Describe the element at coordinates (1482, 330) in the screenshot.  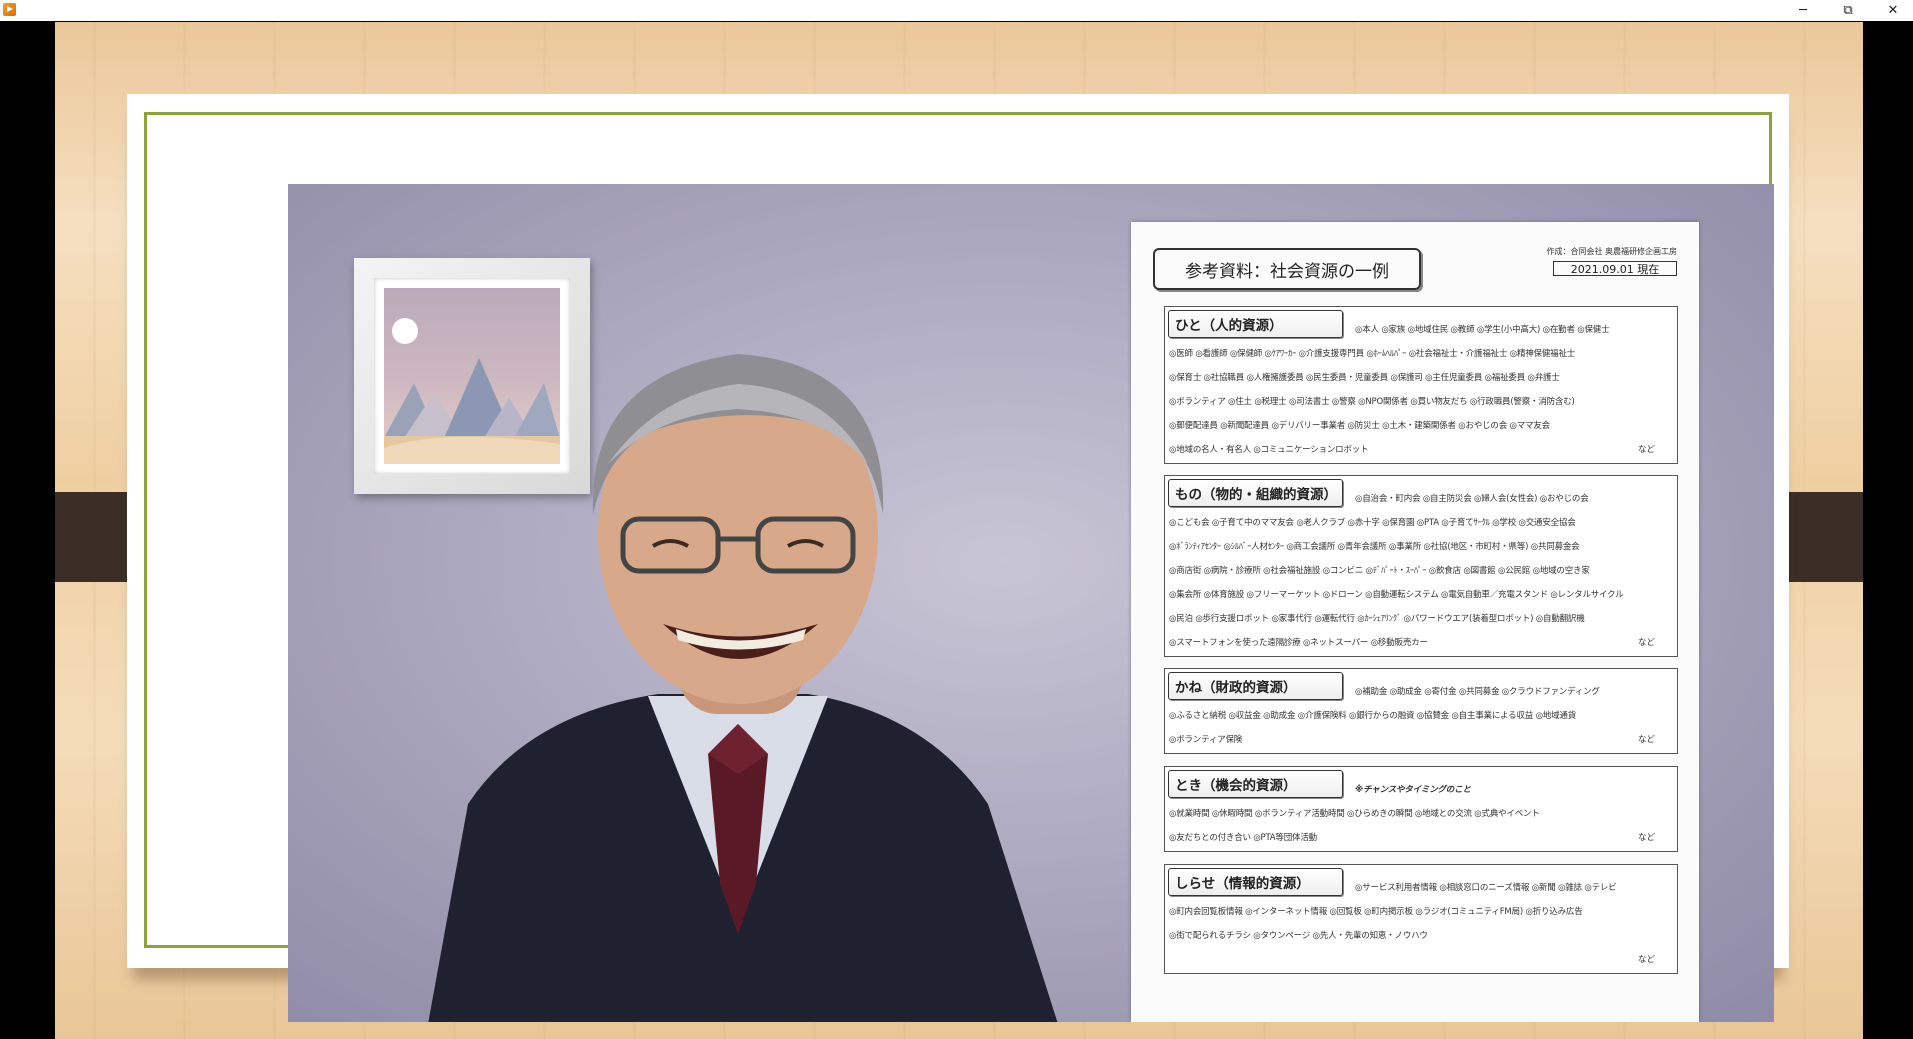
I see `section-line: ◎本人 ◎家族 ◎地域住民 ◎教師 ◎学生(小中高大) ◎在勤者 ◎保健士` at that location.